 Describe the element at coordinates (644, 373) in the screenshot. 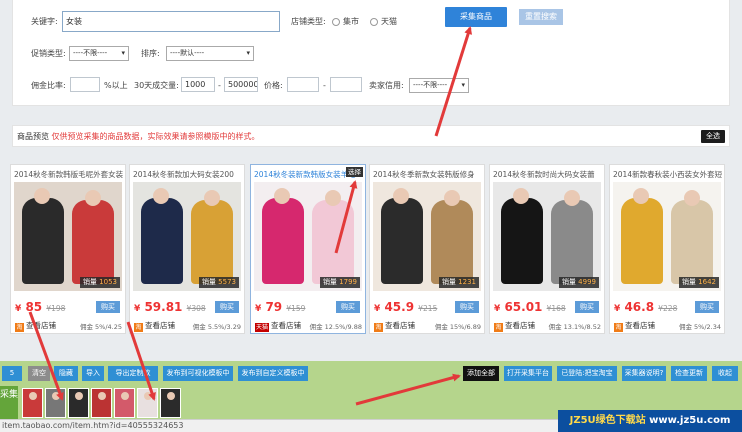

I see `help-button: 采集器说明?` at that location.